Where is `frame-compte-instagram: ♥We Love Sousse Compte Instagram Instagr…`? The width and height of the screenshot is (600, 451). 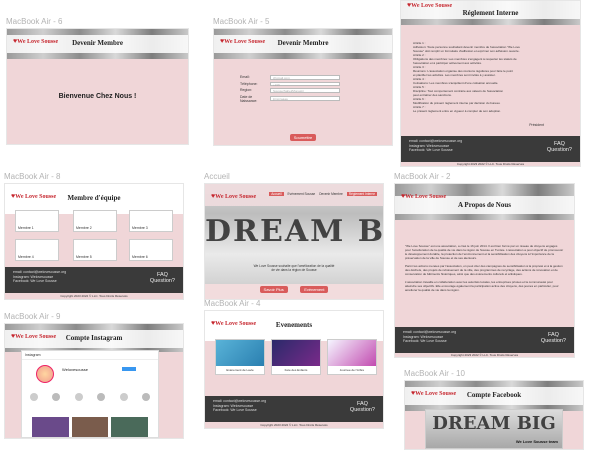 frame-compte-instagram: ♥We Love Sousse Compte Instagram Instagr… is located at coordinates (94, 381).